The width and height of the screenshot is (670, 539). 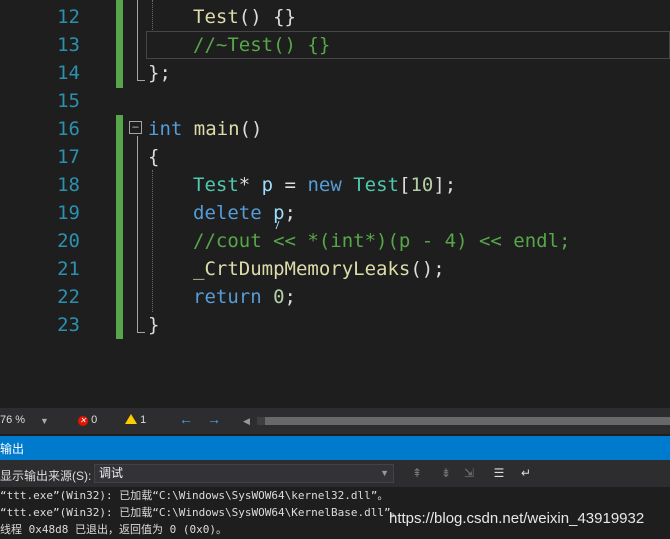 I want to click on code-line: Test* p = new Test[10];, so click(x=324, y=185).